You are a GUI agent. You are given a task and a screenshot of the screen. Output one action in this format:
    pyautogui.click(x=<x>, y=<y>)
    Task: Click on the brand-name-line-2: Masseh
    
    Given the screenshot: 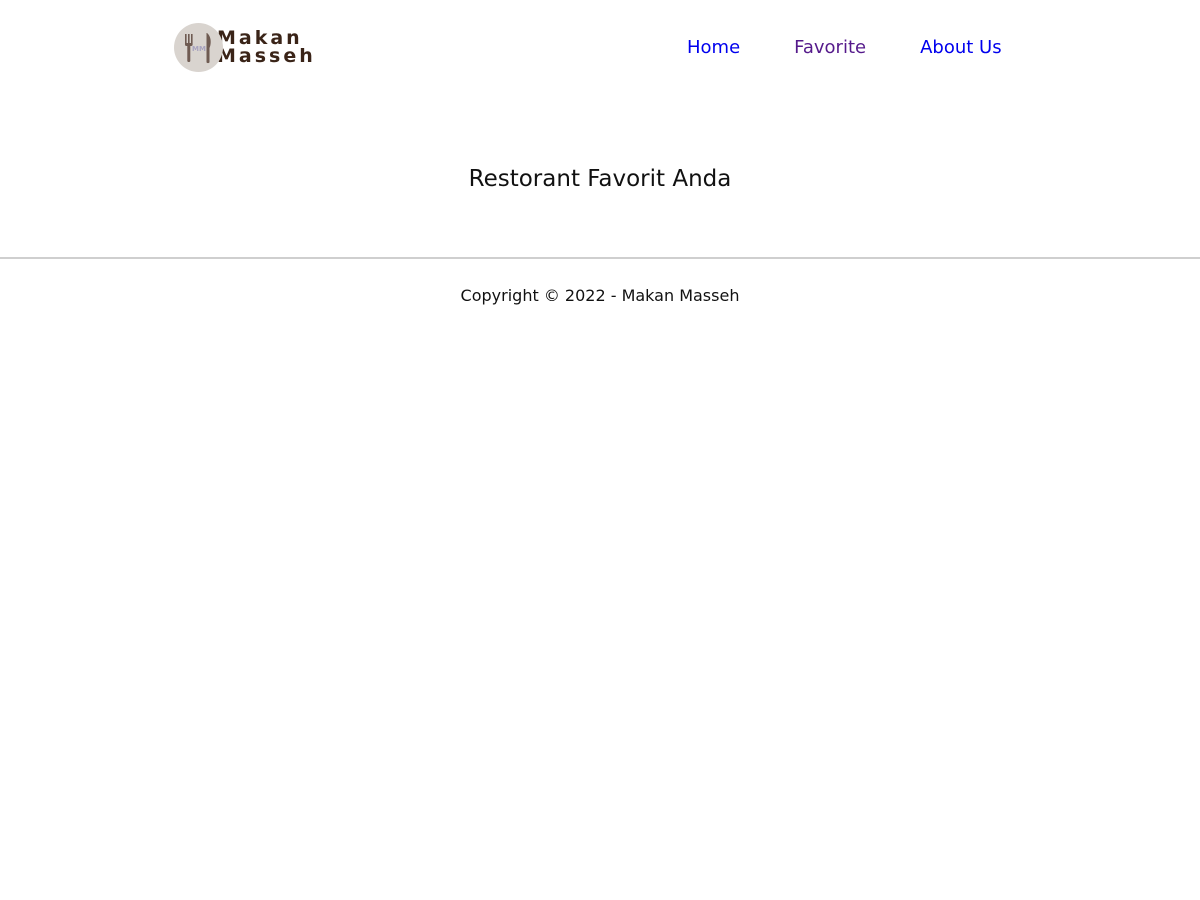 What is the action you would take?
    pyautogui.click(x=266, y=56)
    